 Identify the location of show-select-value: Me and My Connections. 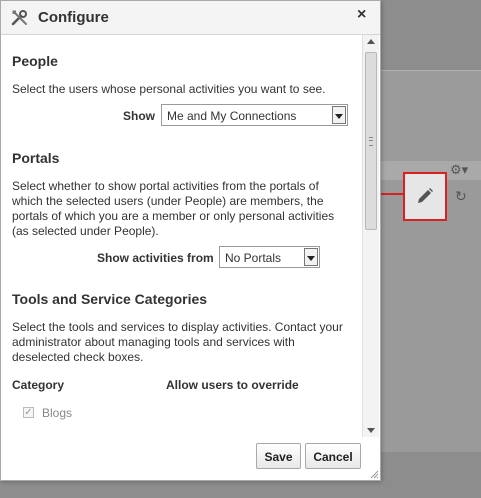
(232, 116).